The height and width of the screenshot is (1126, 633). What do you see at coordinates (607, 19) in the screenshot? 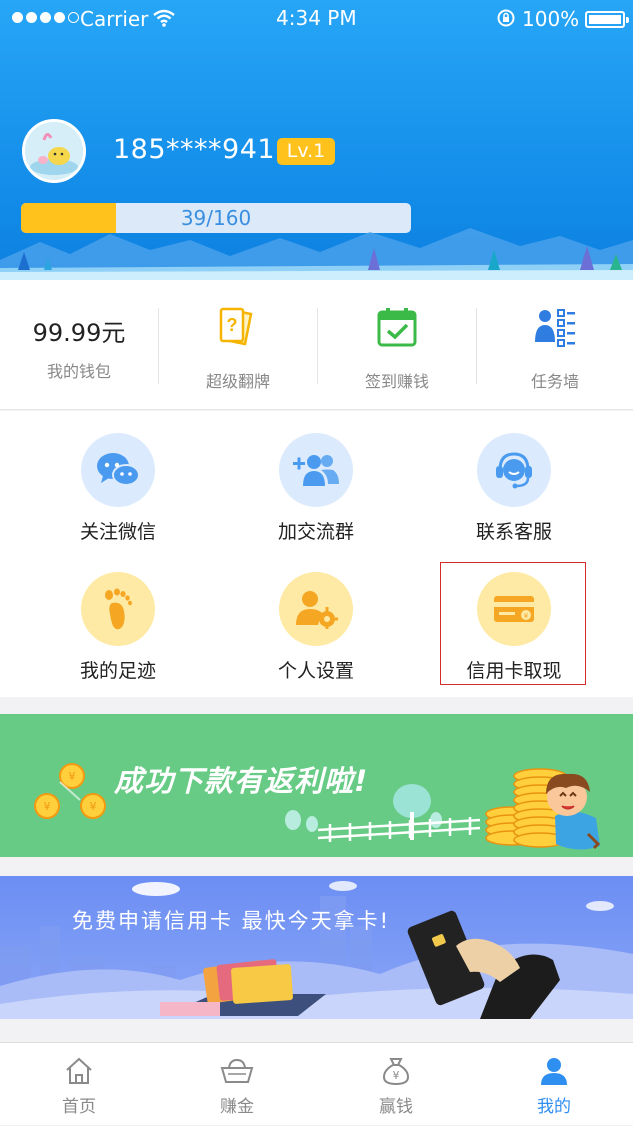
I see `battery-icon` at bounding box center [607, 19].